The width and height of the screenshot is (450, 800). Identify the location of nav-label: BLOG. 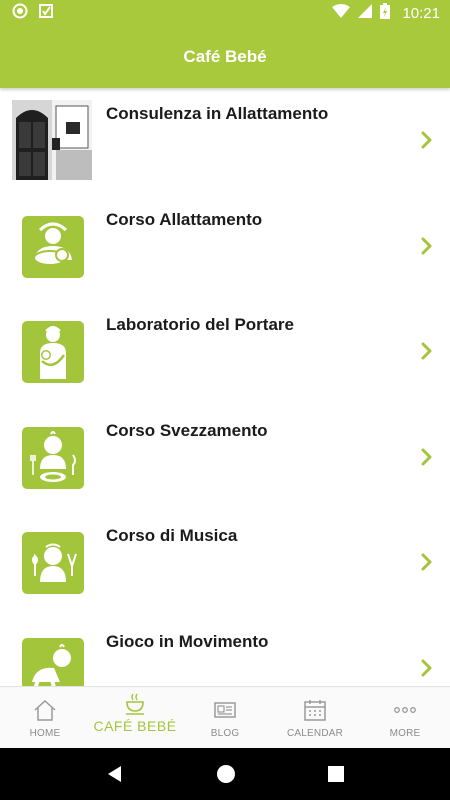
(225, 733).